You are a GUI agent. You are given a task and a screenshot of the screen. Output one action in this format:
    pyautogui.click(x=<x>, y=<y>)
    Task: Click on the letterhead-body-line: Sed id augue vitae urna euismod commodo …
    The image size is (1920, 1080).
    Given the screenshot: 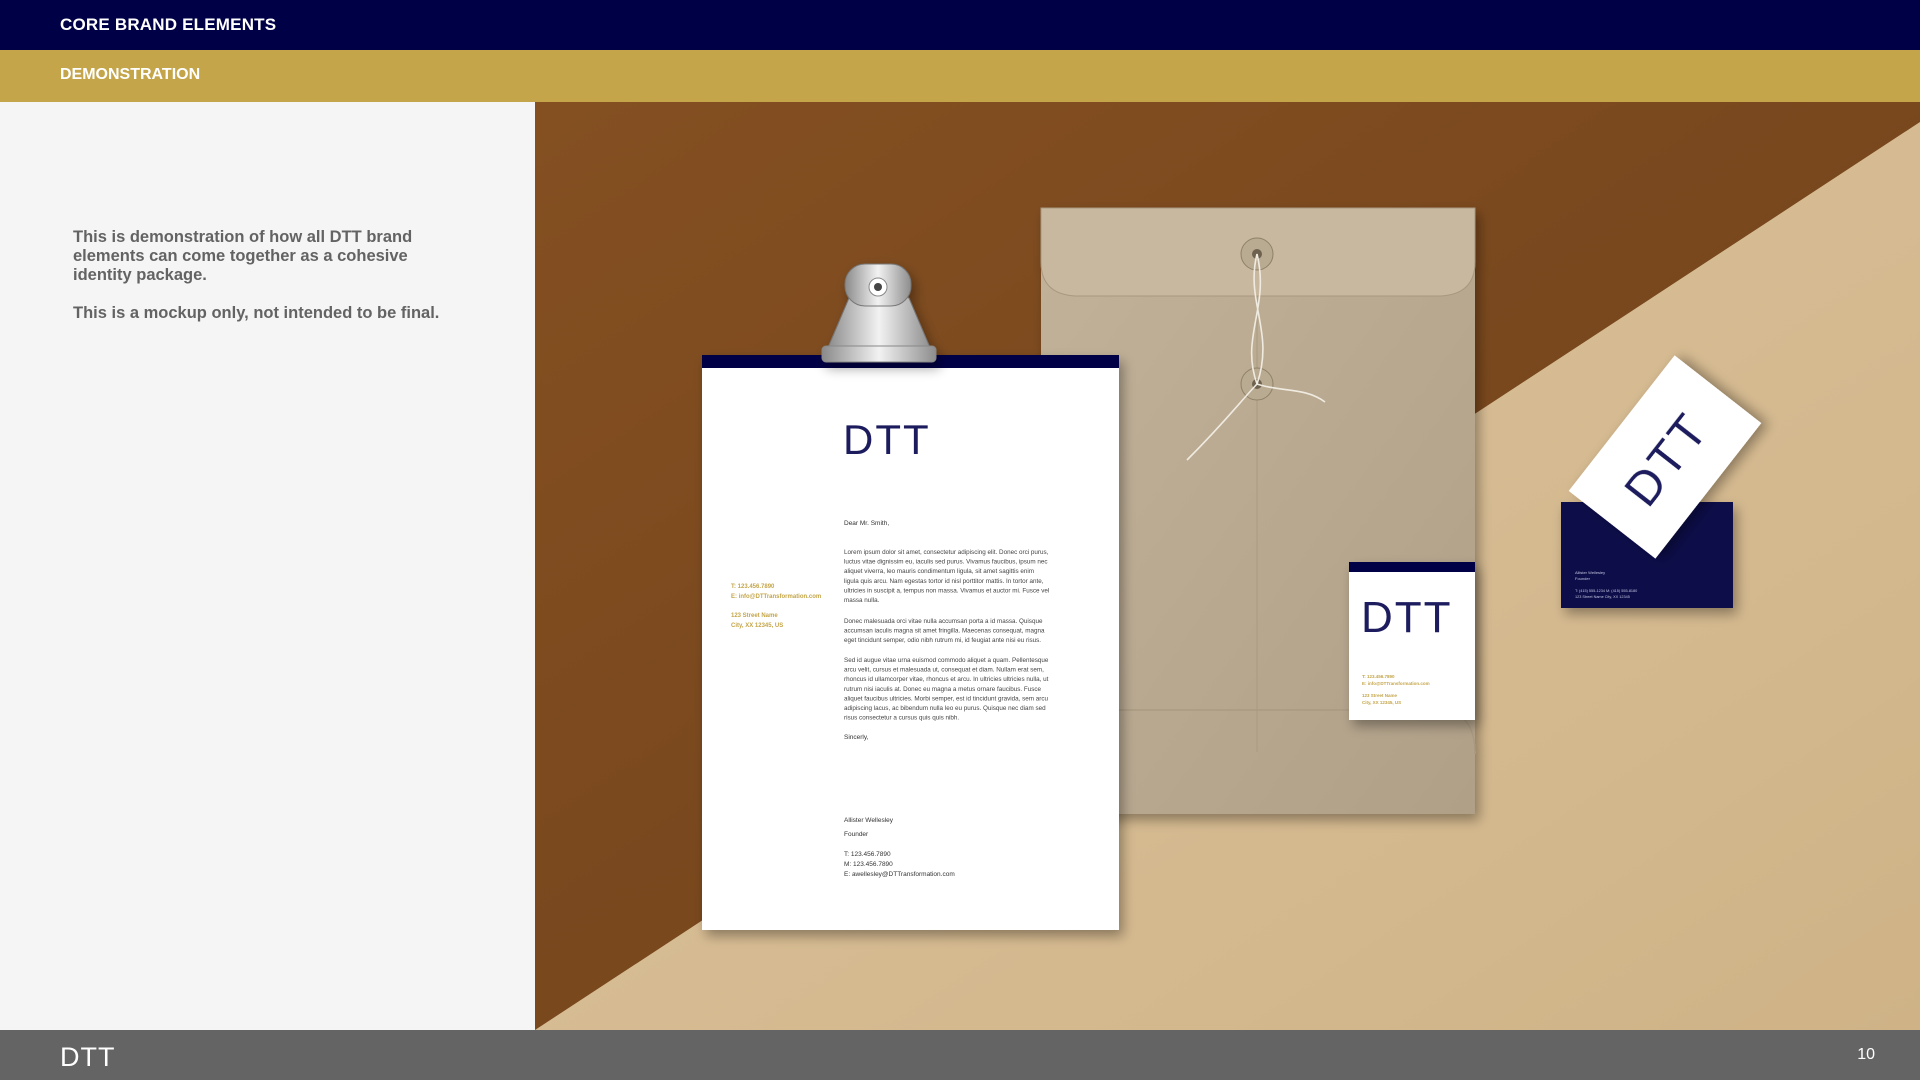 What is the action you would take?
    pyautogui.click(x=946, y=660)
    